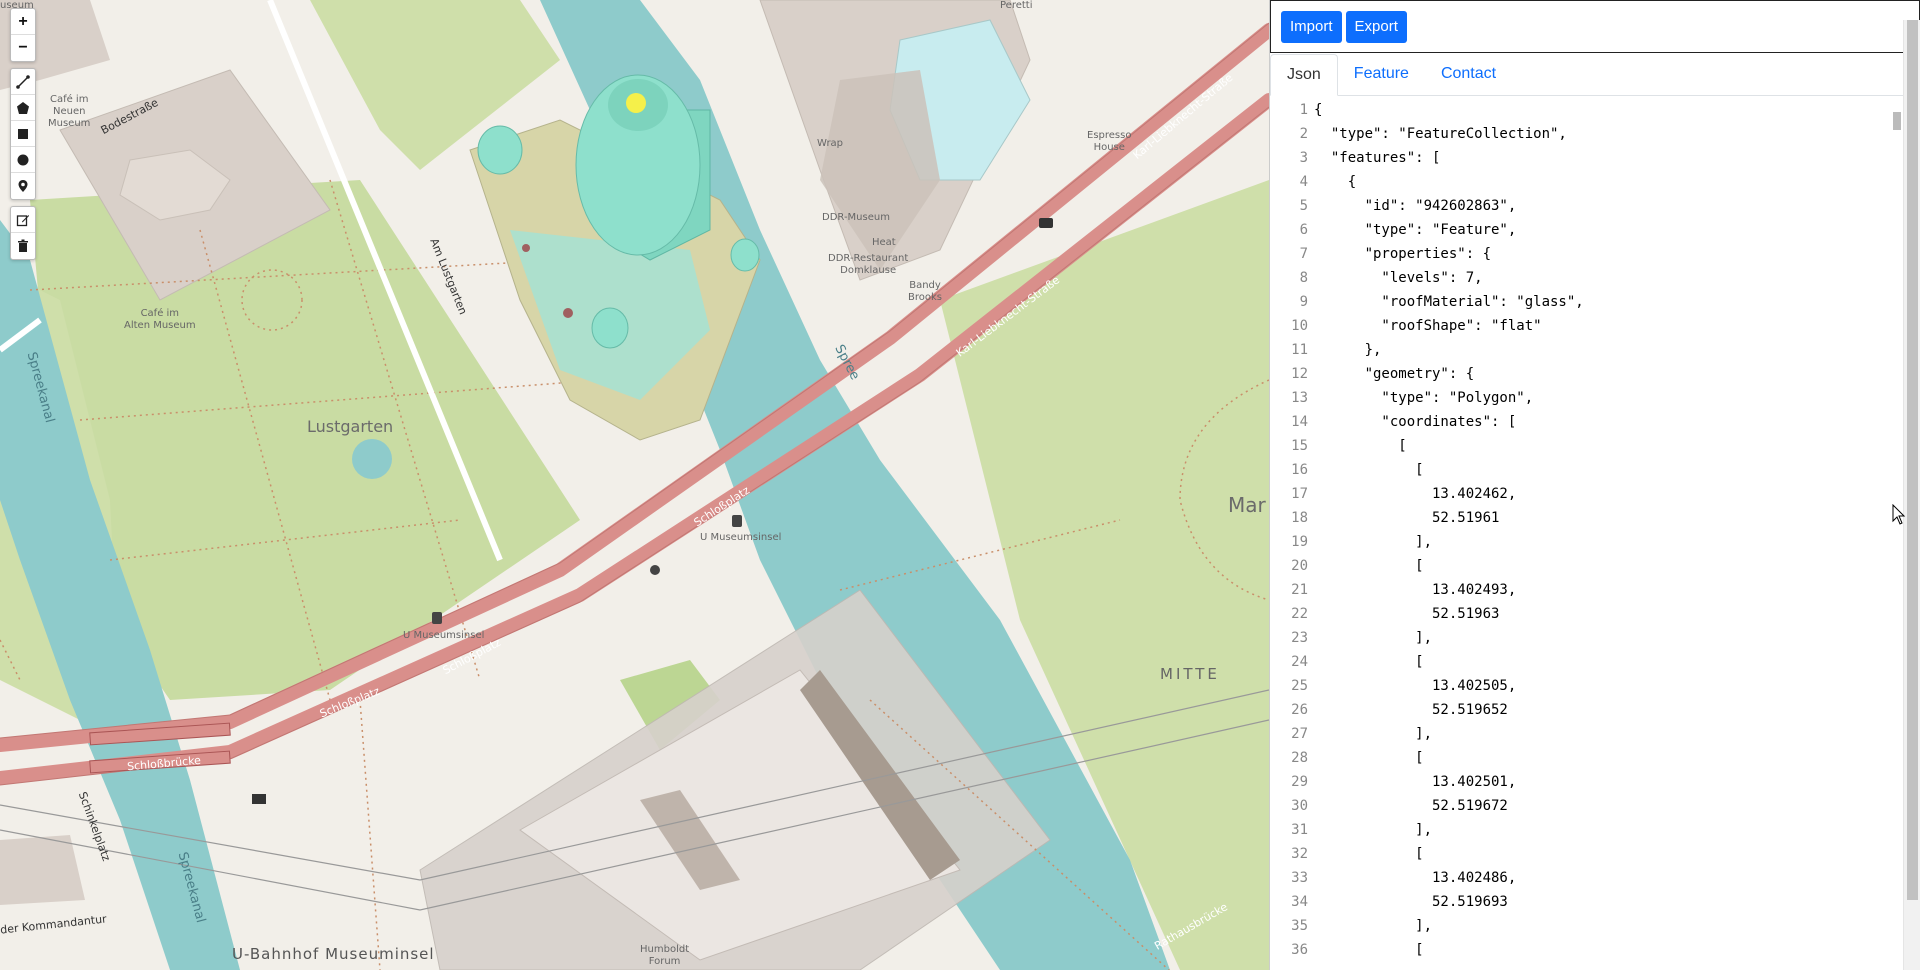 The width and height of the screenshot is (1920, 970). Describe the element at coordinates (1415, 230) in the screenshot. I see `code-text: "type": "Feature",` at that location.